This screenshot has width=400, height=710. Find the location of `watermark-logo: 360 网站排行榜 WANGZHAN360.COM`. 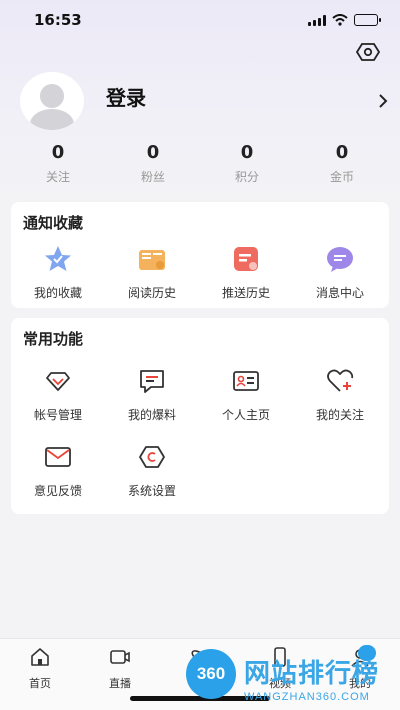

watermark-logo: 360 网站排行榜 WANGZHAN360.COM is located at coordinates (293, 677).